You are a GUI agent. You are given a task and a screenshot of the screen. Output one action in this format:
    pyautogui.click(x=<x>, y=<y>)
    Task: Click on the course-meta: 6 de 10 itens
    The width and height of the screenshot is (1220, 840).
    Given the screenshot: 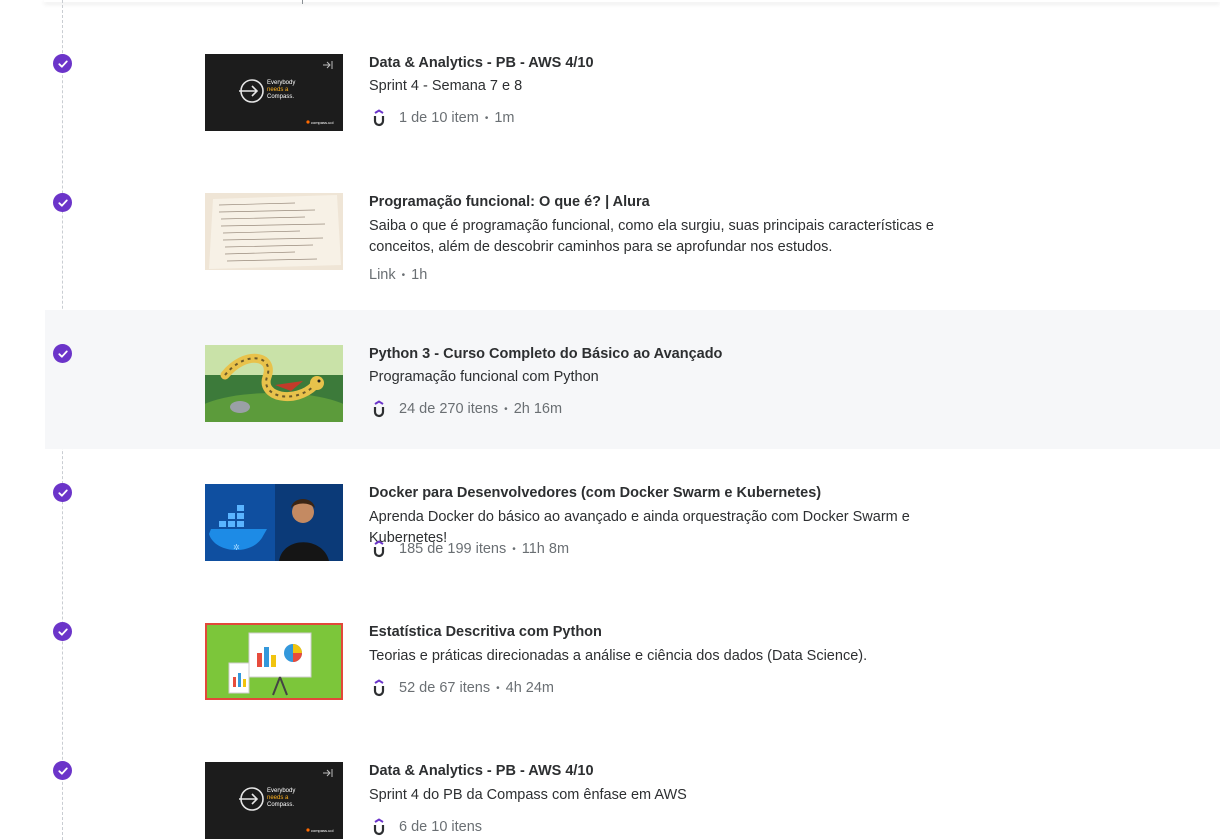 What is the action you would take?
    pyautogui.click(x=425, y=827)
    